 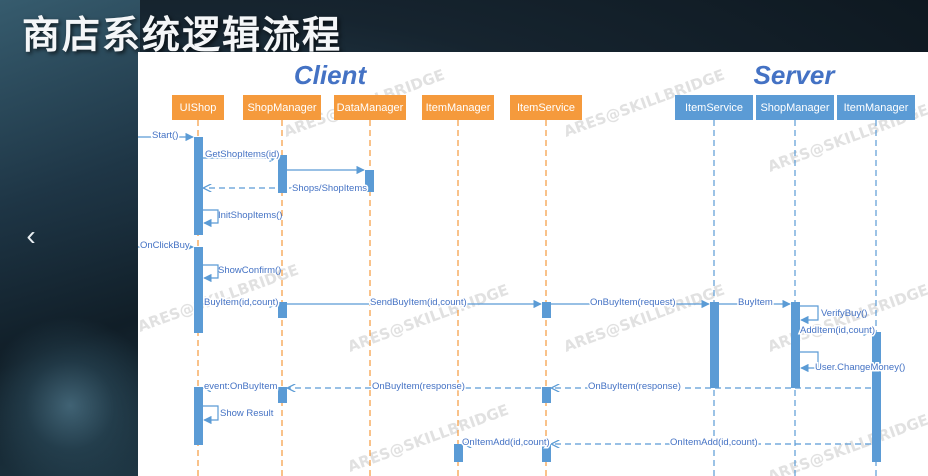 What do you see at coordinates (198, 108) in the screenshot?
I see `participant-label: UIShop` at bounding box center [198, 108].